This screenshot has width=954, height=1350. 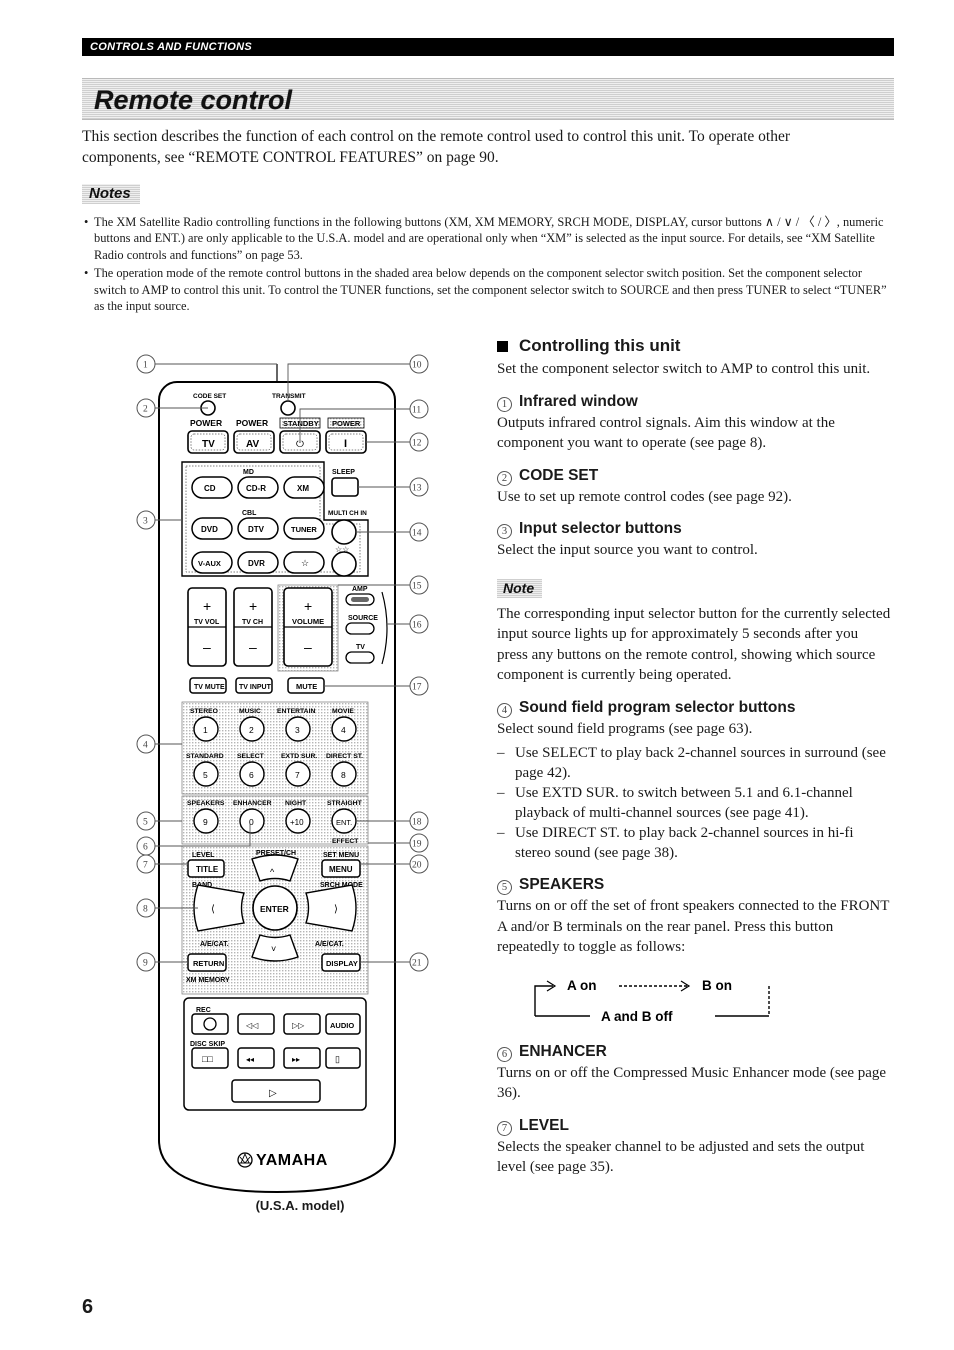 What do you see at coordinates (193, 100) in the screenshot?
I see `section-title-text: Remote control` at bounding box center [193, 100].